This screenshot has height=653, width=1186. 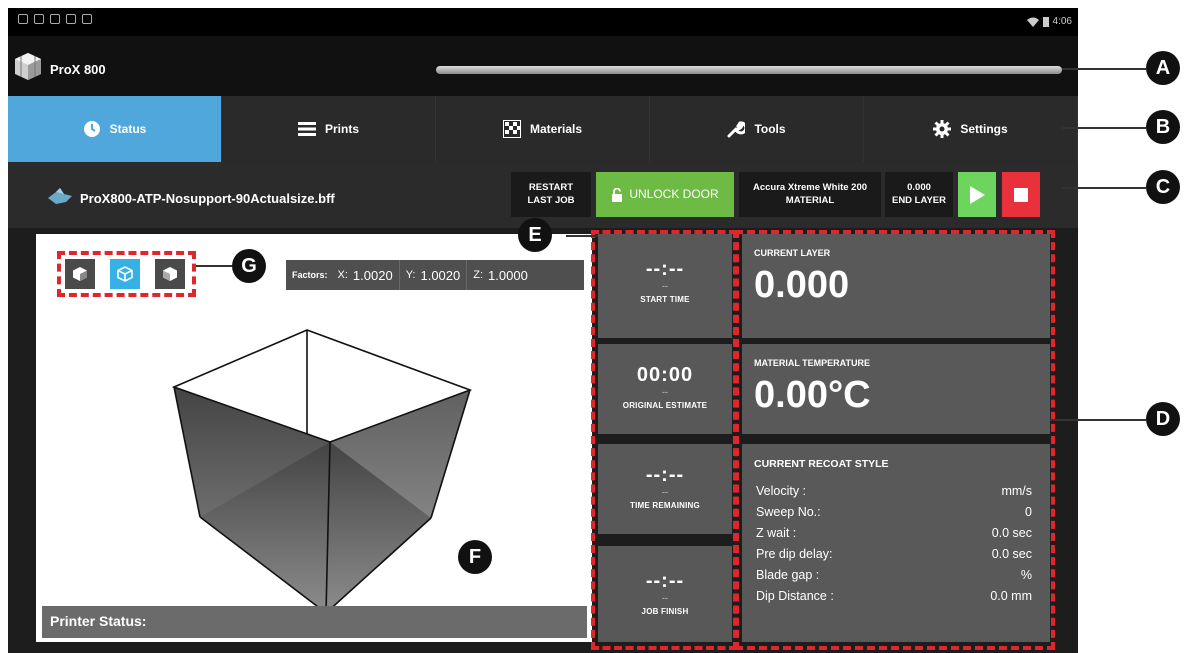 What do you see at coordinates (249, 266) in the screenshot?
I see `callout-g: G` at bounding box center [249, 266].